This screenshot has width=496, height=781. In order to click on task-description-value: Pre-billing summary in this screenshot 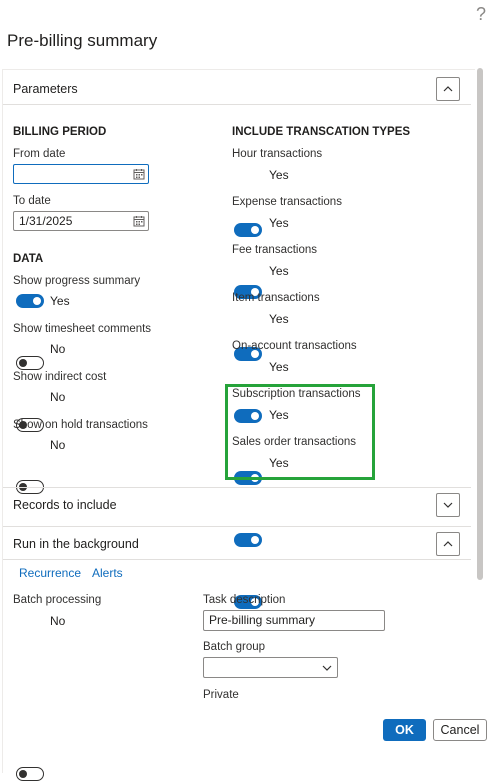, I will do `click(262, 620)`.